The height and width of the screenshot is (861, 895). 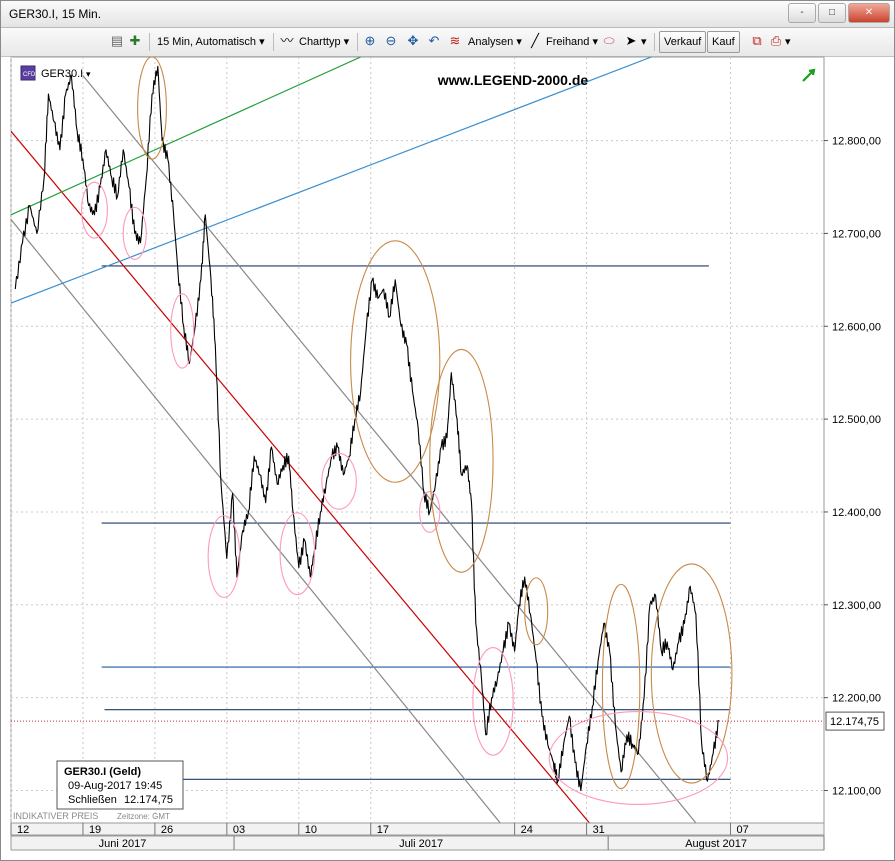 What do you see at coordinates (417, 829) in the screenshot?
I see `x-axis-days` at bounding box center [417, 829].